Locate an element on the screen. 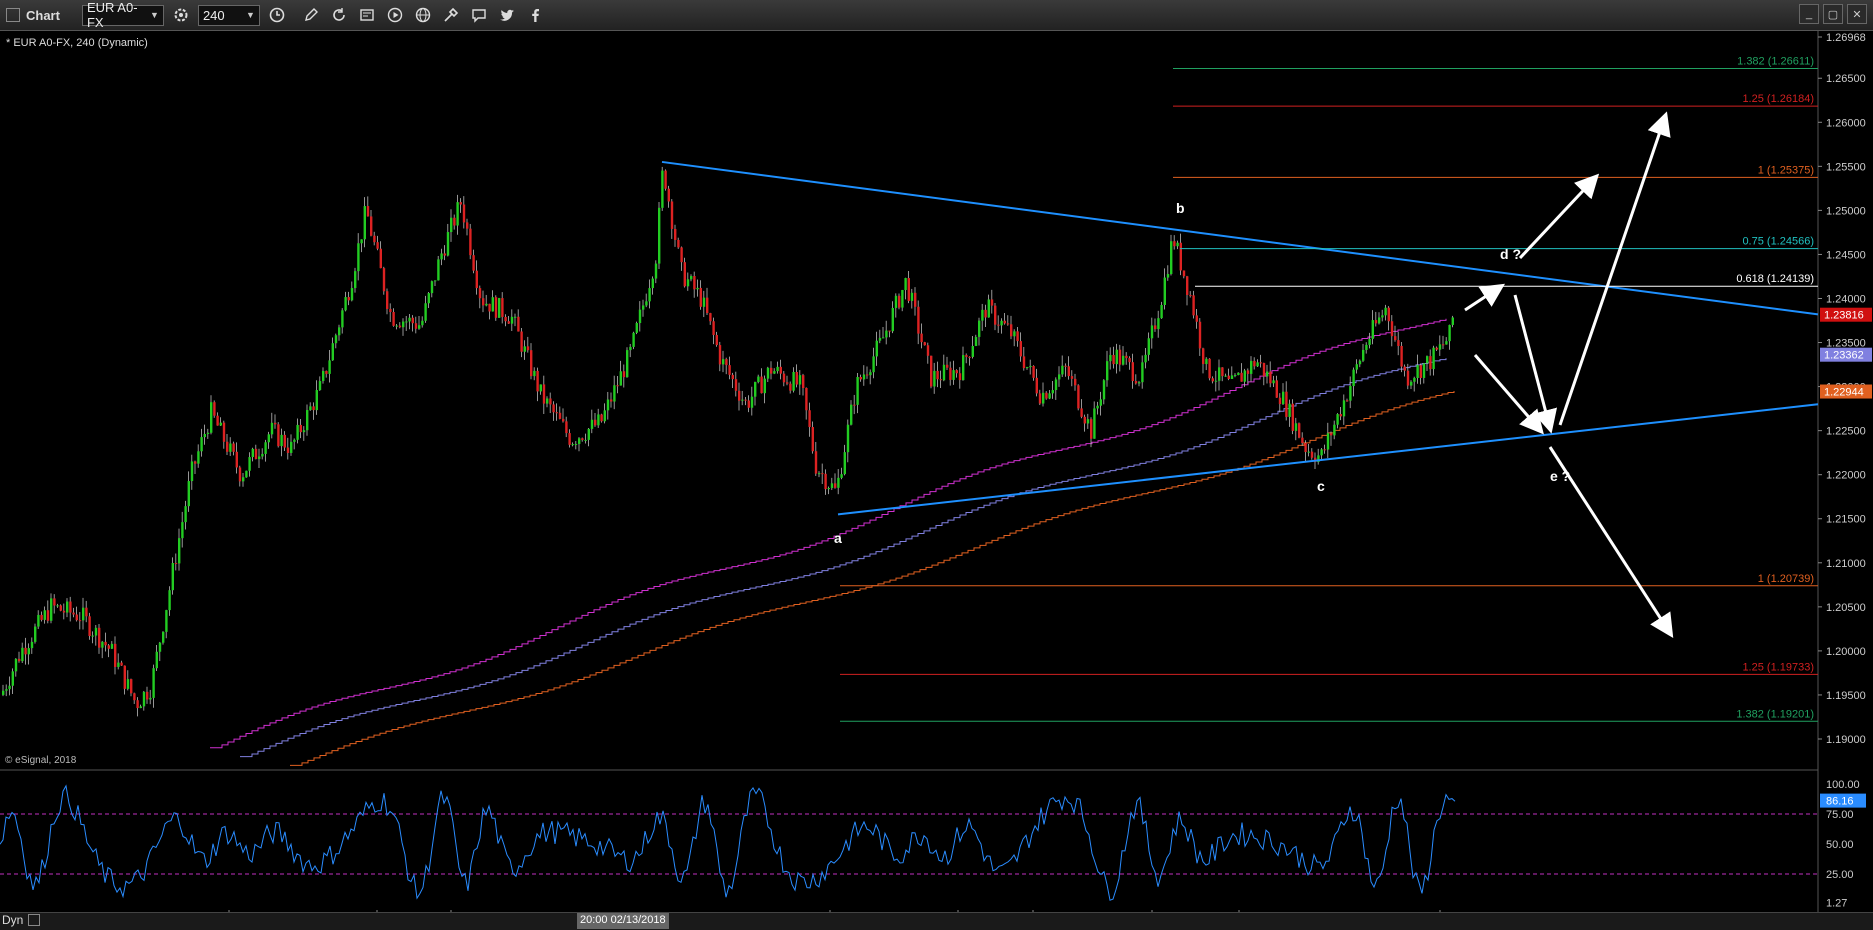  price-tick-label: 1.24000 is located at coordinates (1846, 299).